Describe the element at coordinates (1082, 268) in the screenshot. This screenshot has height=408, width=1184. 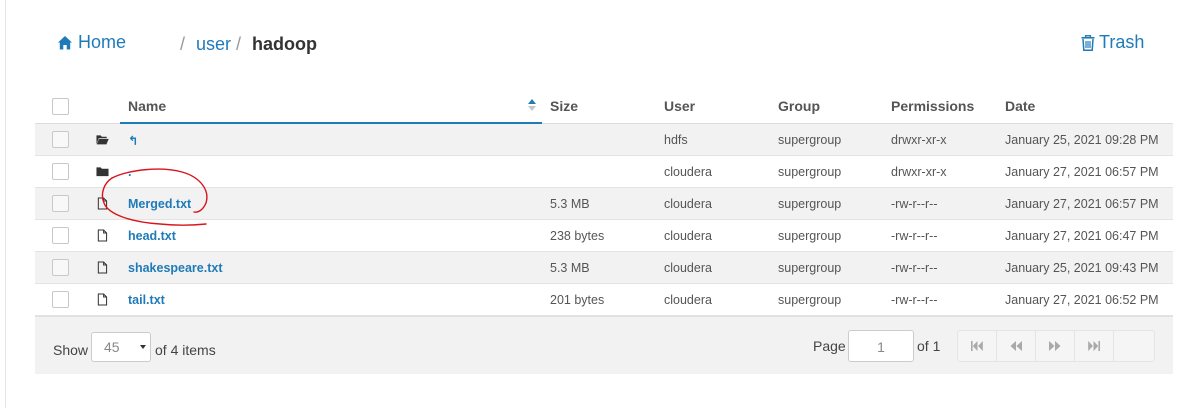
I see `file-date: January 25, 2021 09:43 PM` at that location.